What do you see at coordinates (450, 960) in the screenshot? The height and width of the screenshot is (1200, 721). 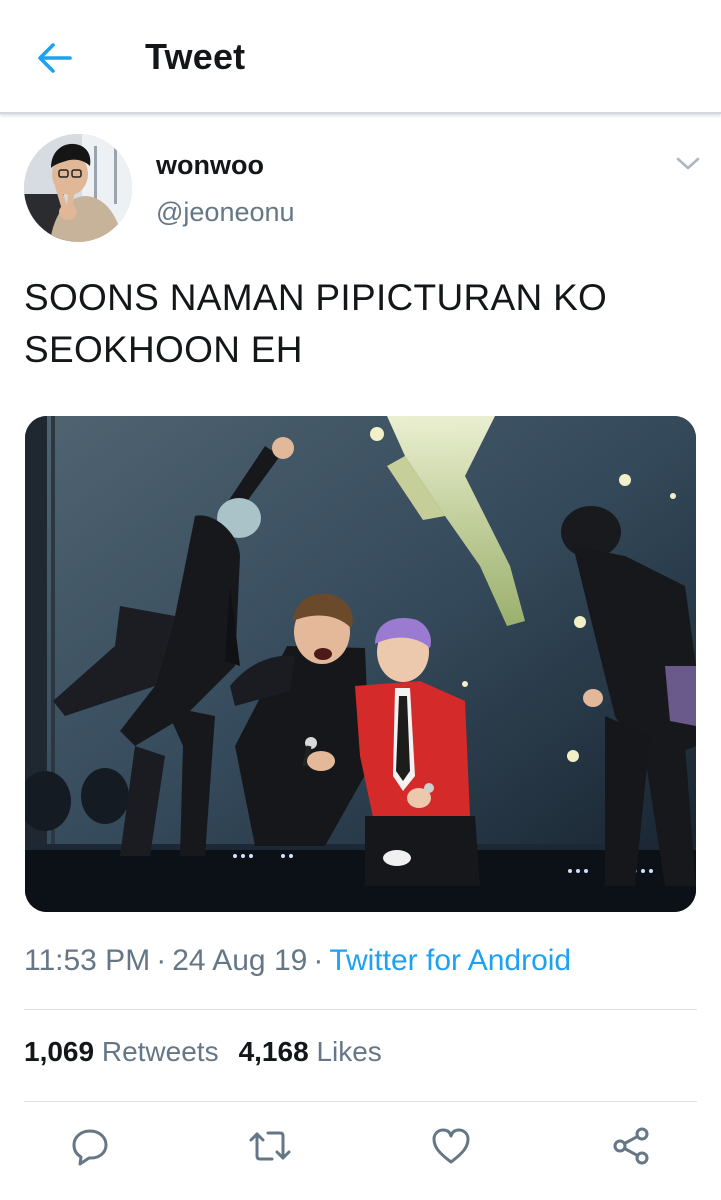 I see `tweet-source-link: Twitter for Android` at bounding box center [450, 960].